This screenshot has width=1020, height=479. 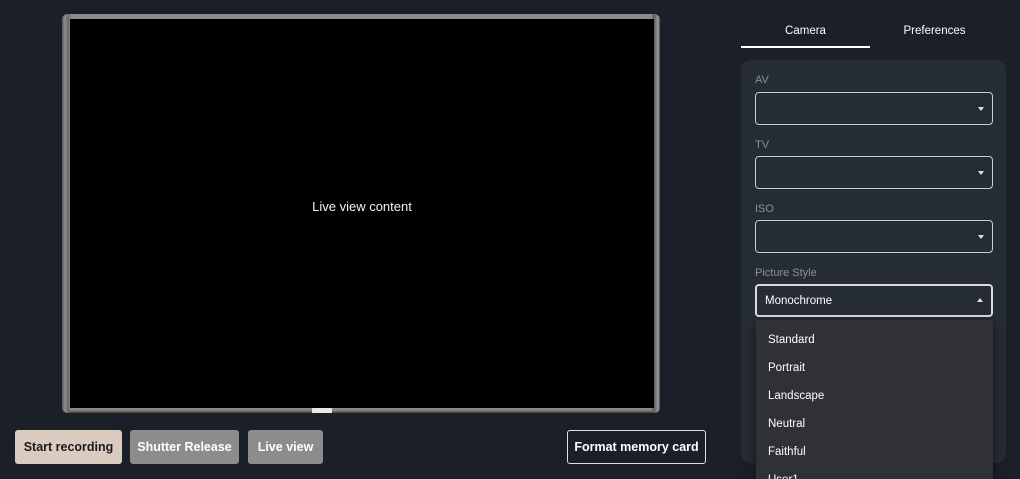 What do you see at coordinates (799, 301) in the screenshot?
I see `picture-style-select-value: Monochrome` at bounding box center [799, 301].